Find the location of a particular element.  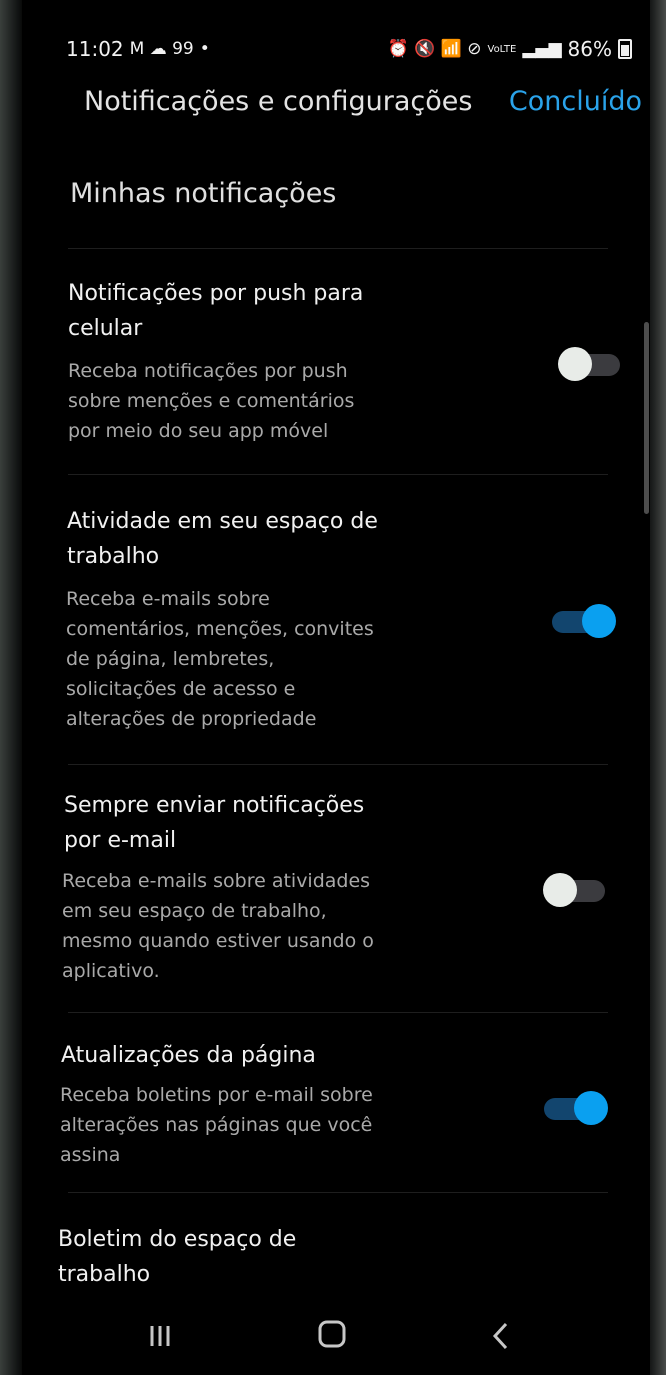

workspace-activity-toggle is located at coordinates (582, 621).